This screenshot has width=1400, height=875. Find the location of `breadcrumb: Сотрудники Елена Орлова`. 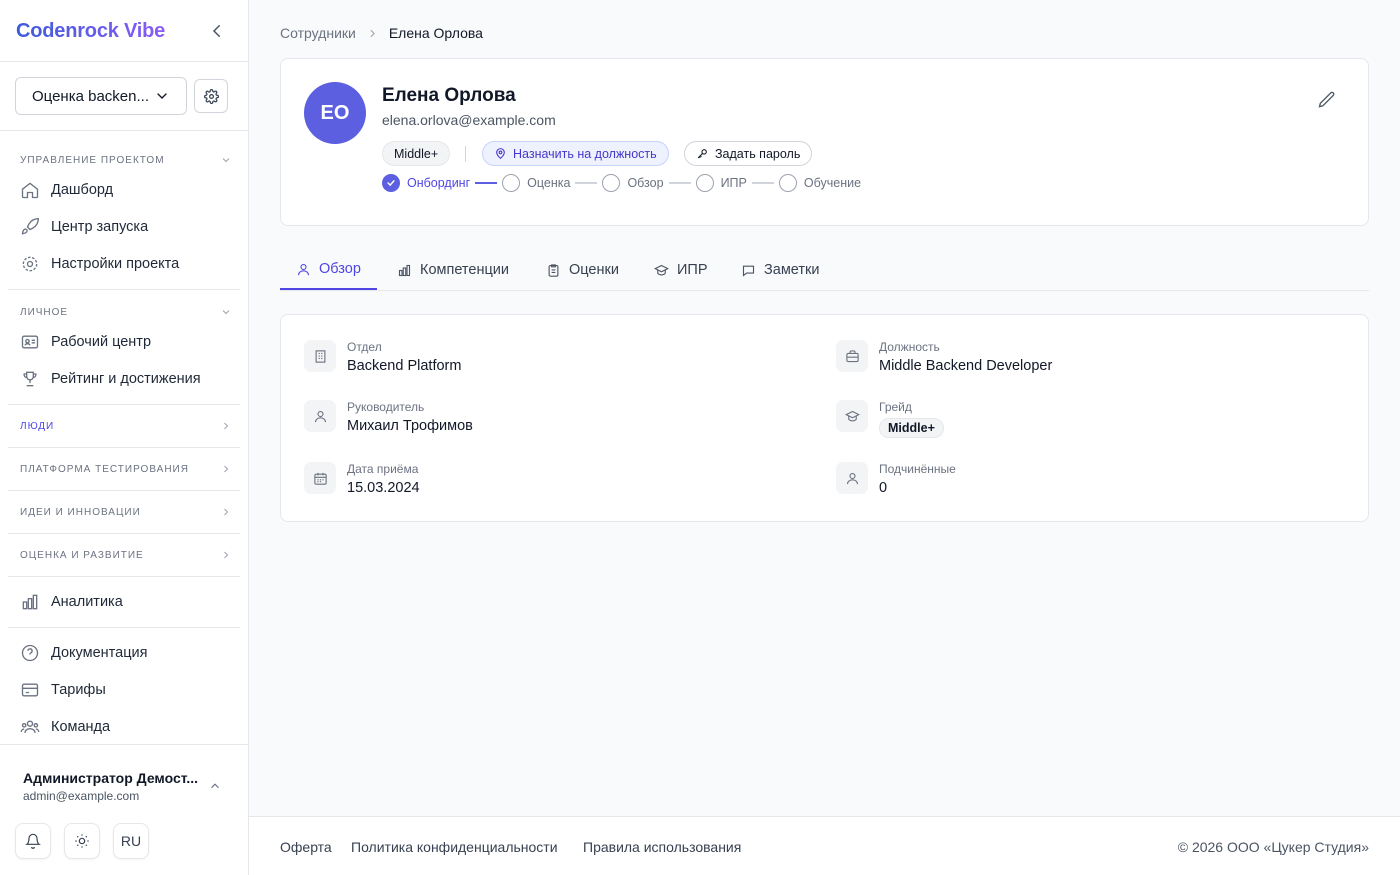

breadcrumb: Сотрудники Елена Орлова is located at coordinates (381, 33).